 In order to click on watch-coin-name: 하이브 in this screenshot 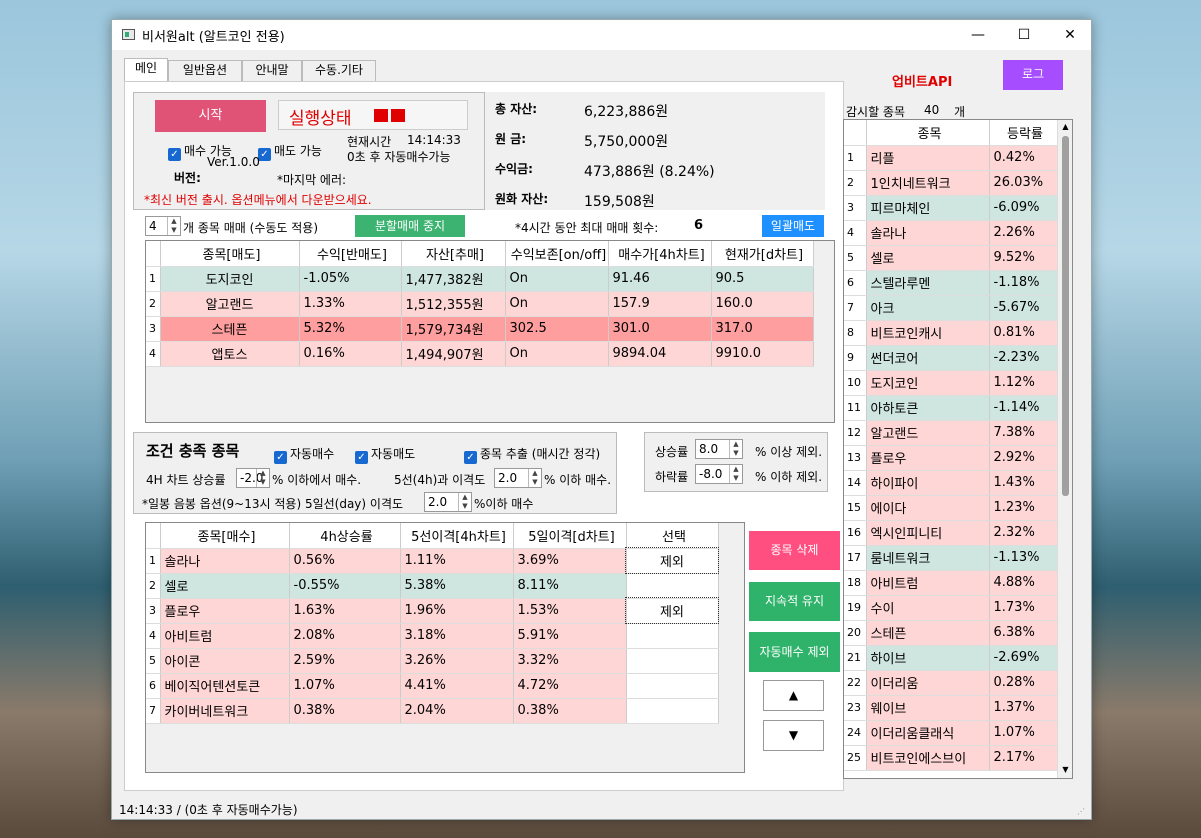, I will do `click(928, 658)`.